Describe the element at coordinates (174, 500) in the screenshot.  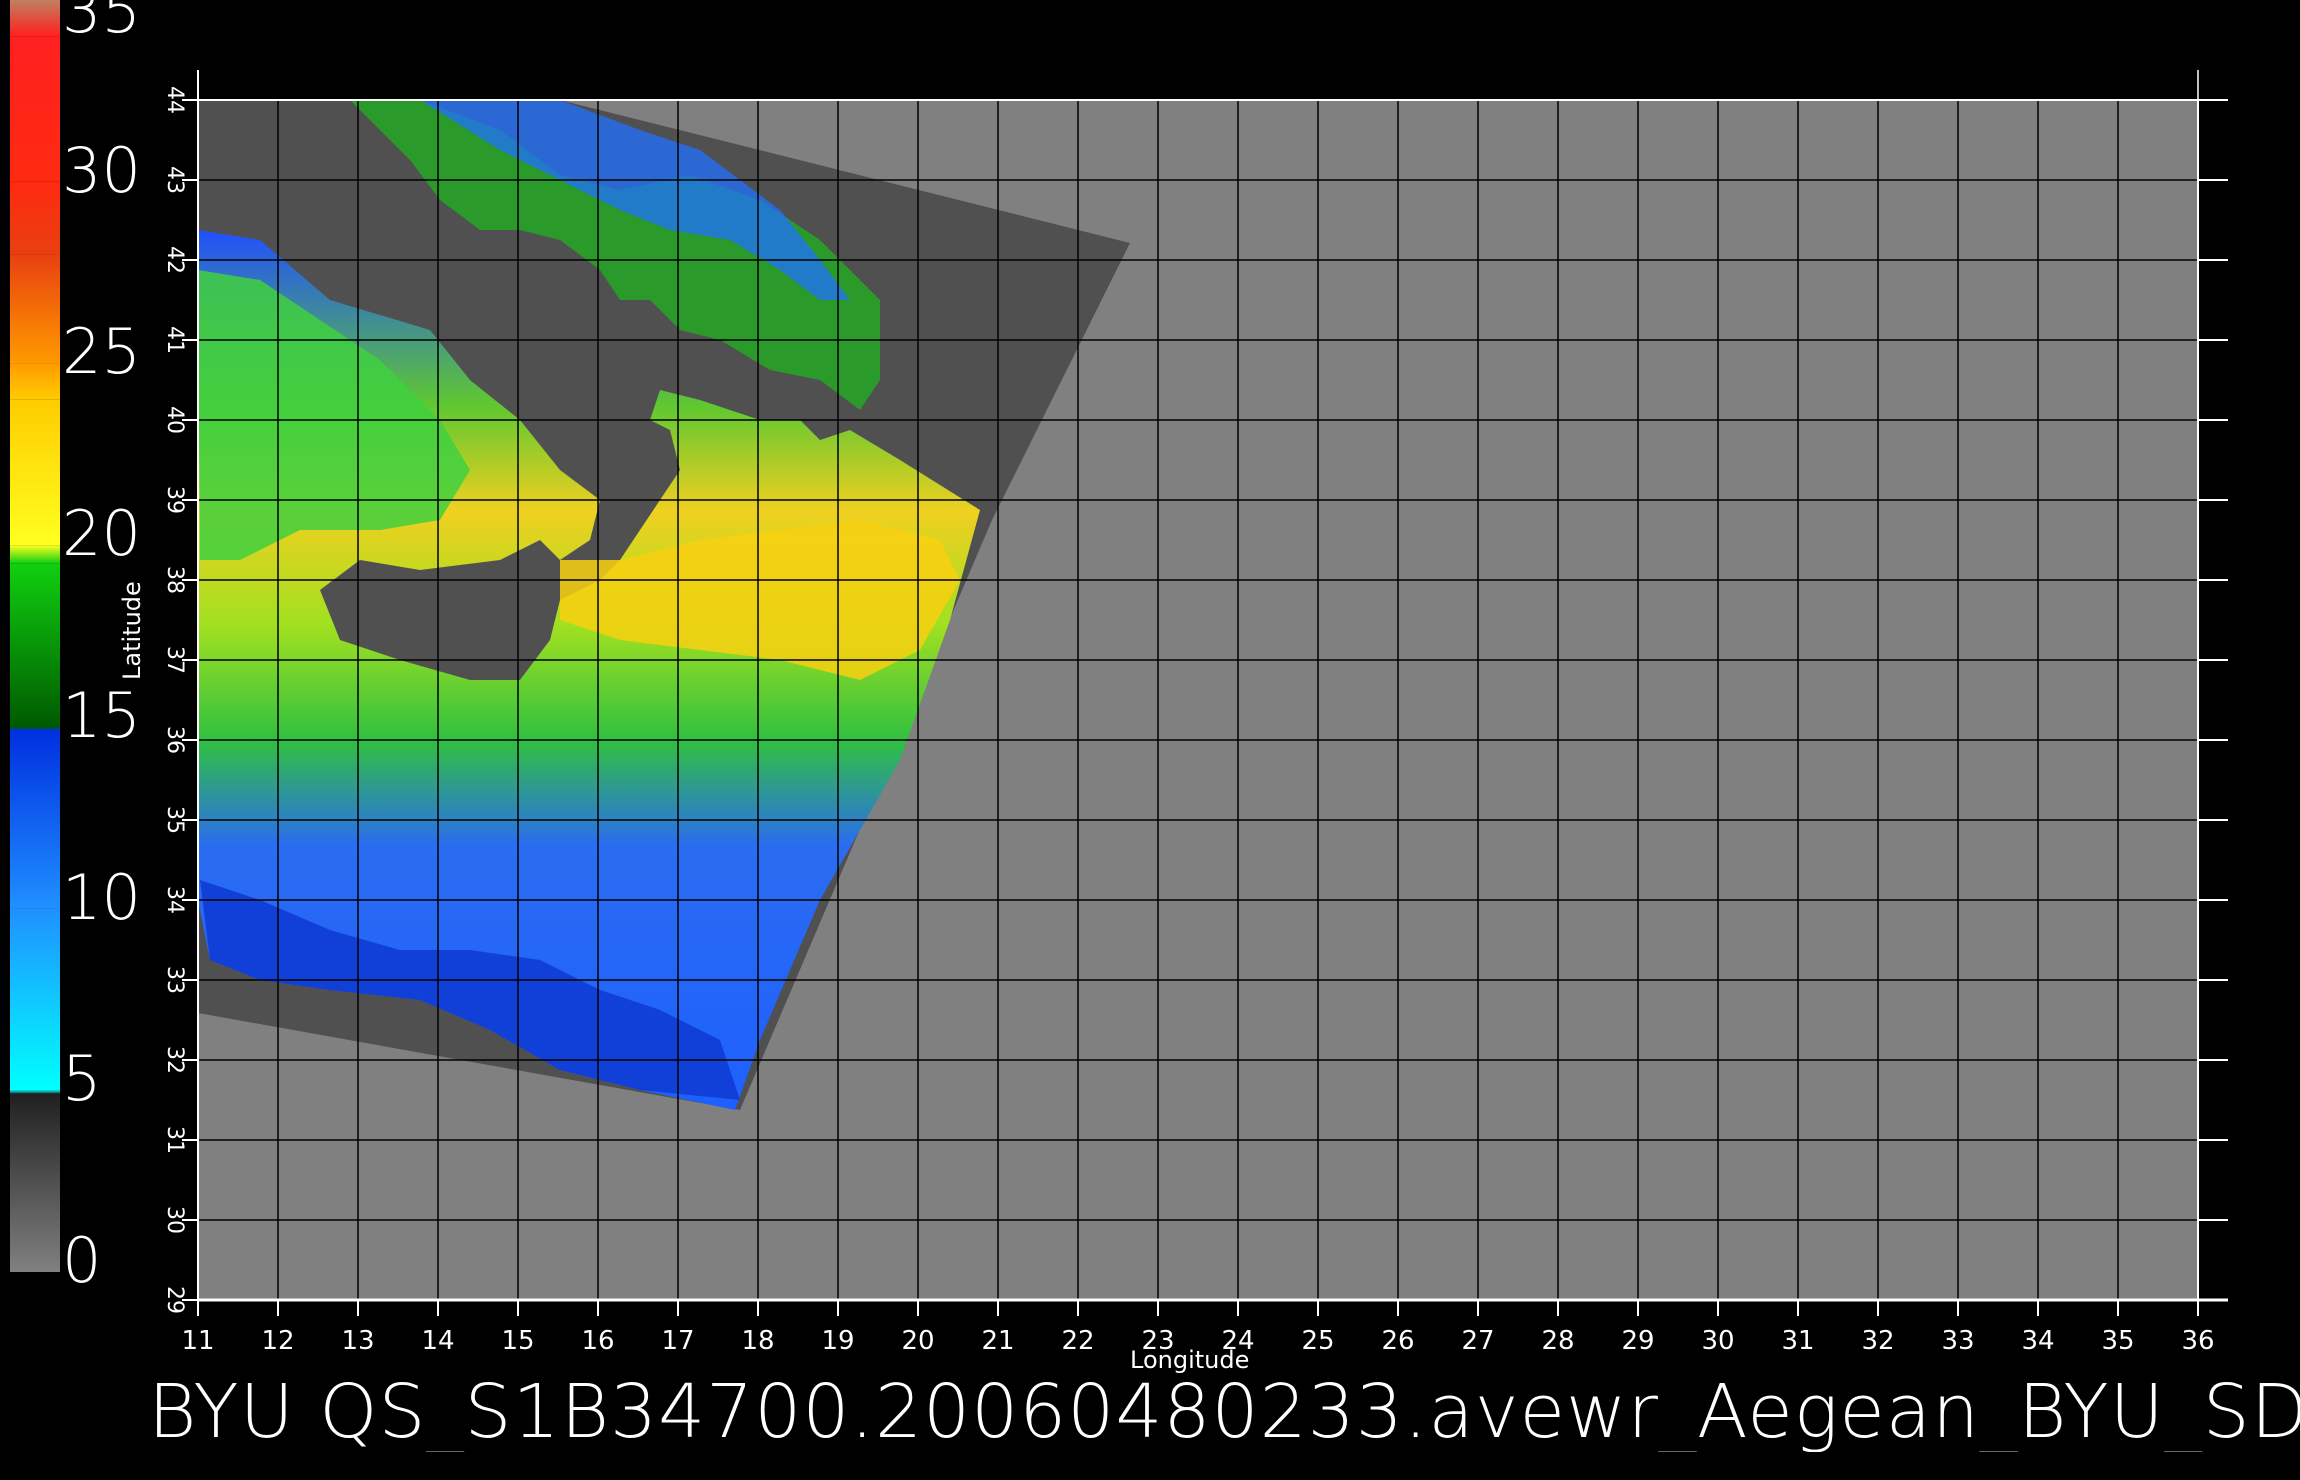
I see `y-tick-label: 39` at that location.